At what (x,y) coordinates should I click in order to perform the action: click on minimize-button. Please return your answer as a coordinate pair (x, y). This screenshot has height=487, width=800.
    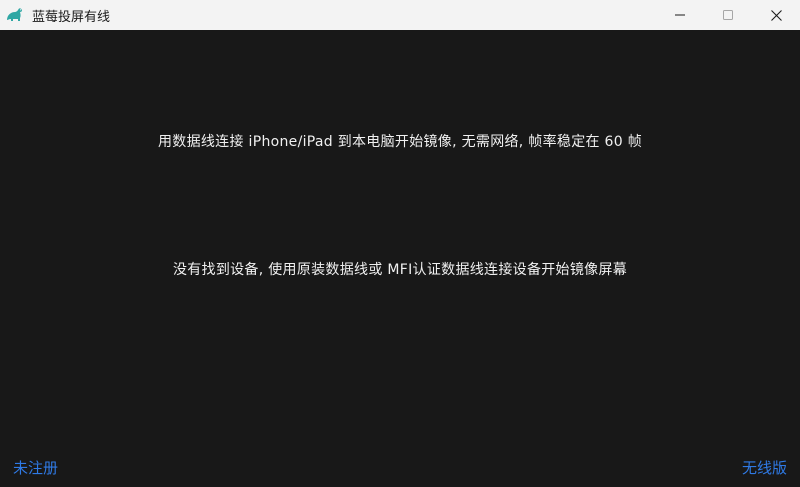
    Looking at the image, I should click on (680, 15).